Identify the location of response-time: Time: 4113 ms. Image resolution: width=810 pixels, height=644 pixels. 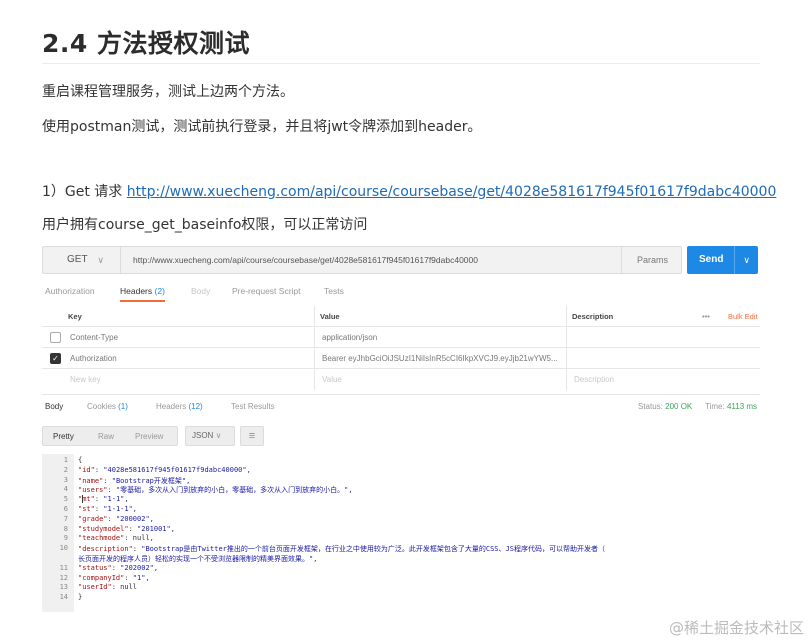
(731, 406).